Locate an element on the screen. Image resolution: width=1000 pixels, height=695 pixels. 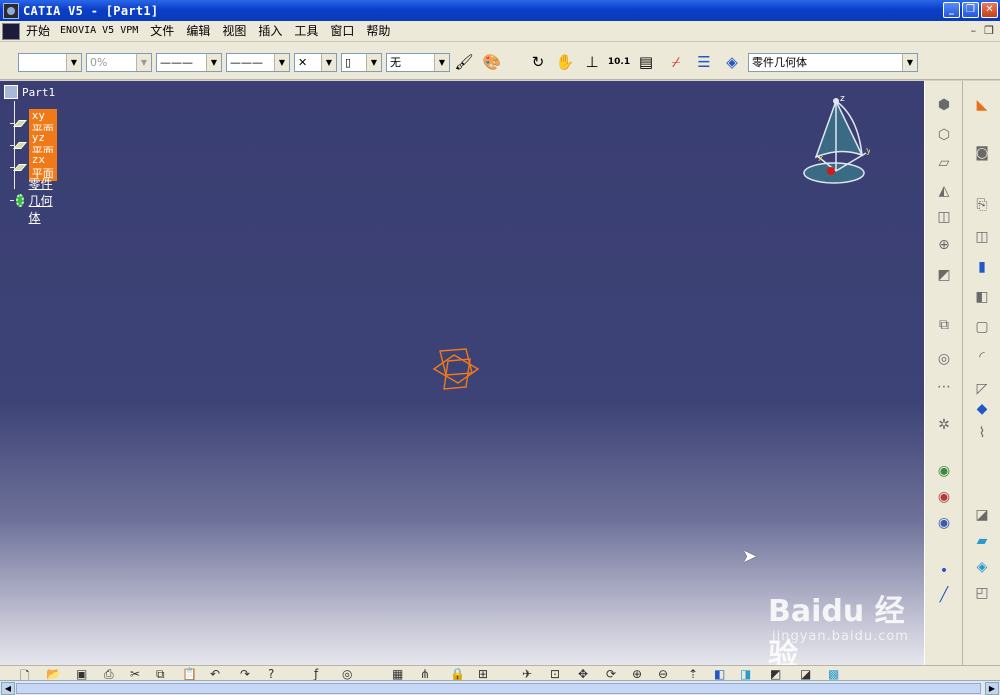
zoom-out-icon: ⊖ is located at coordinates (663, 674).